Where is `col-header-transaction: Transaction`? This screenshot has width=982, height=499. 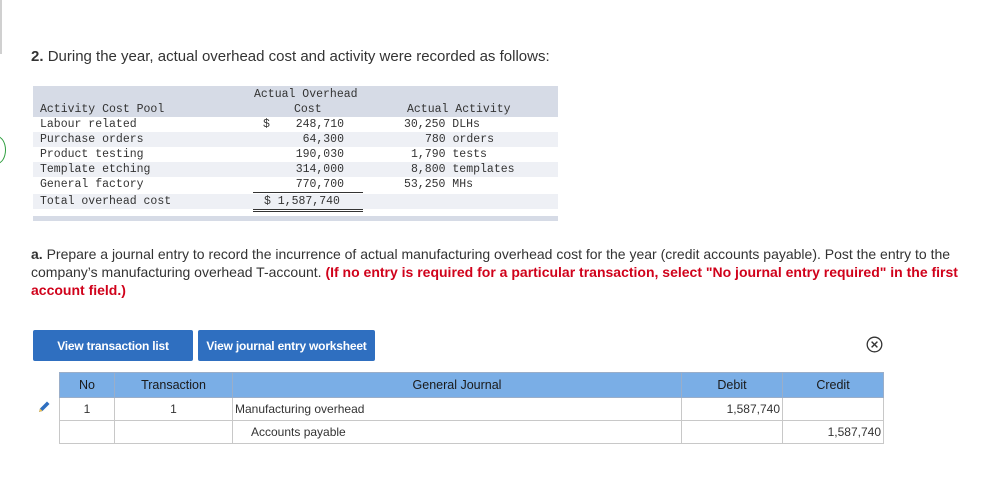 col-header-transaction: Transaction is located at coordinates (173, 385).